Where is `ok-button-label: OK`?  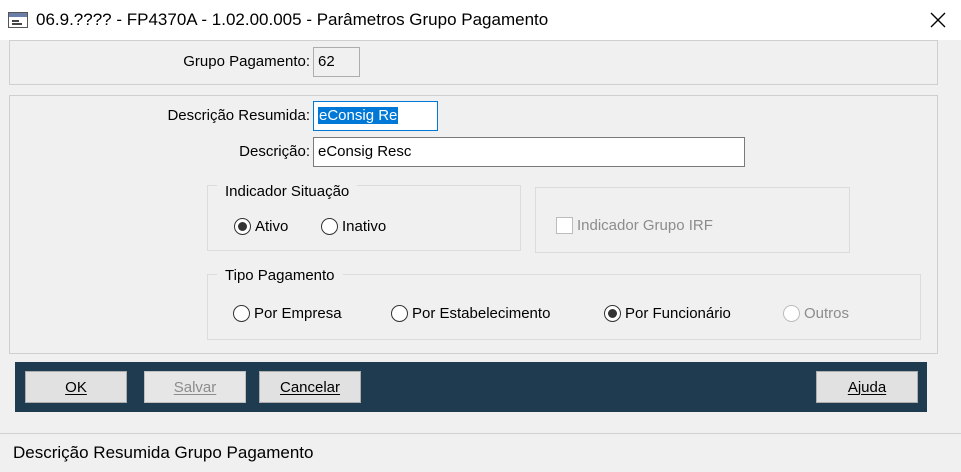
ok-button-label: OK is located at coordinates (76, 387).